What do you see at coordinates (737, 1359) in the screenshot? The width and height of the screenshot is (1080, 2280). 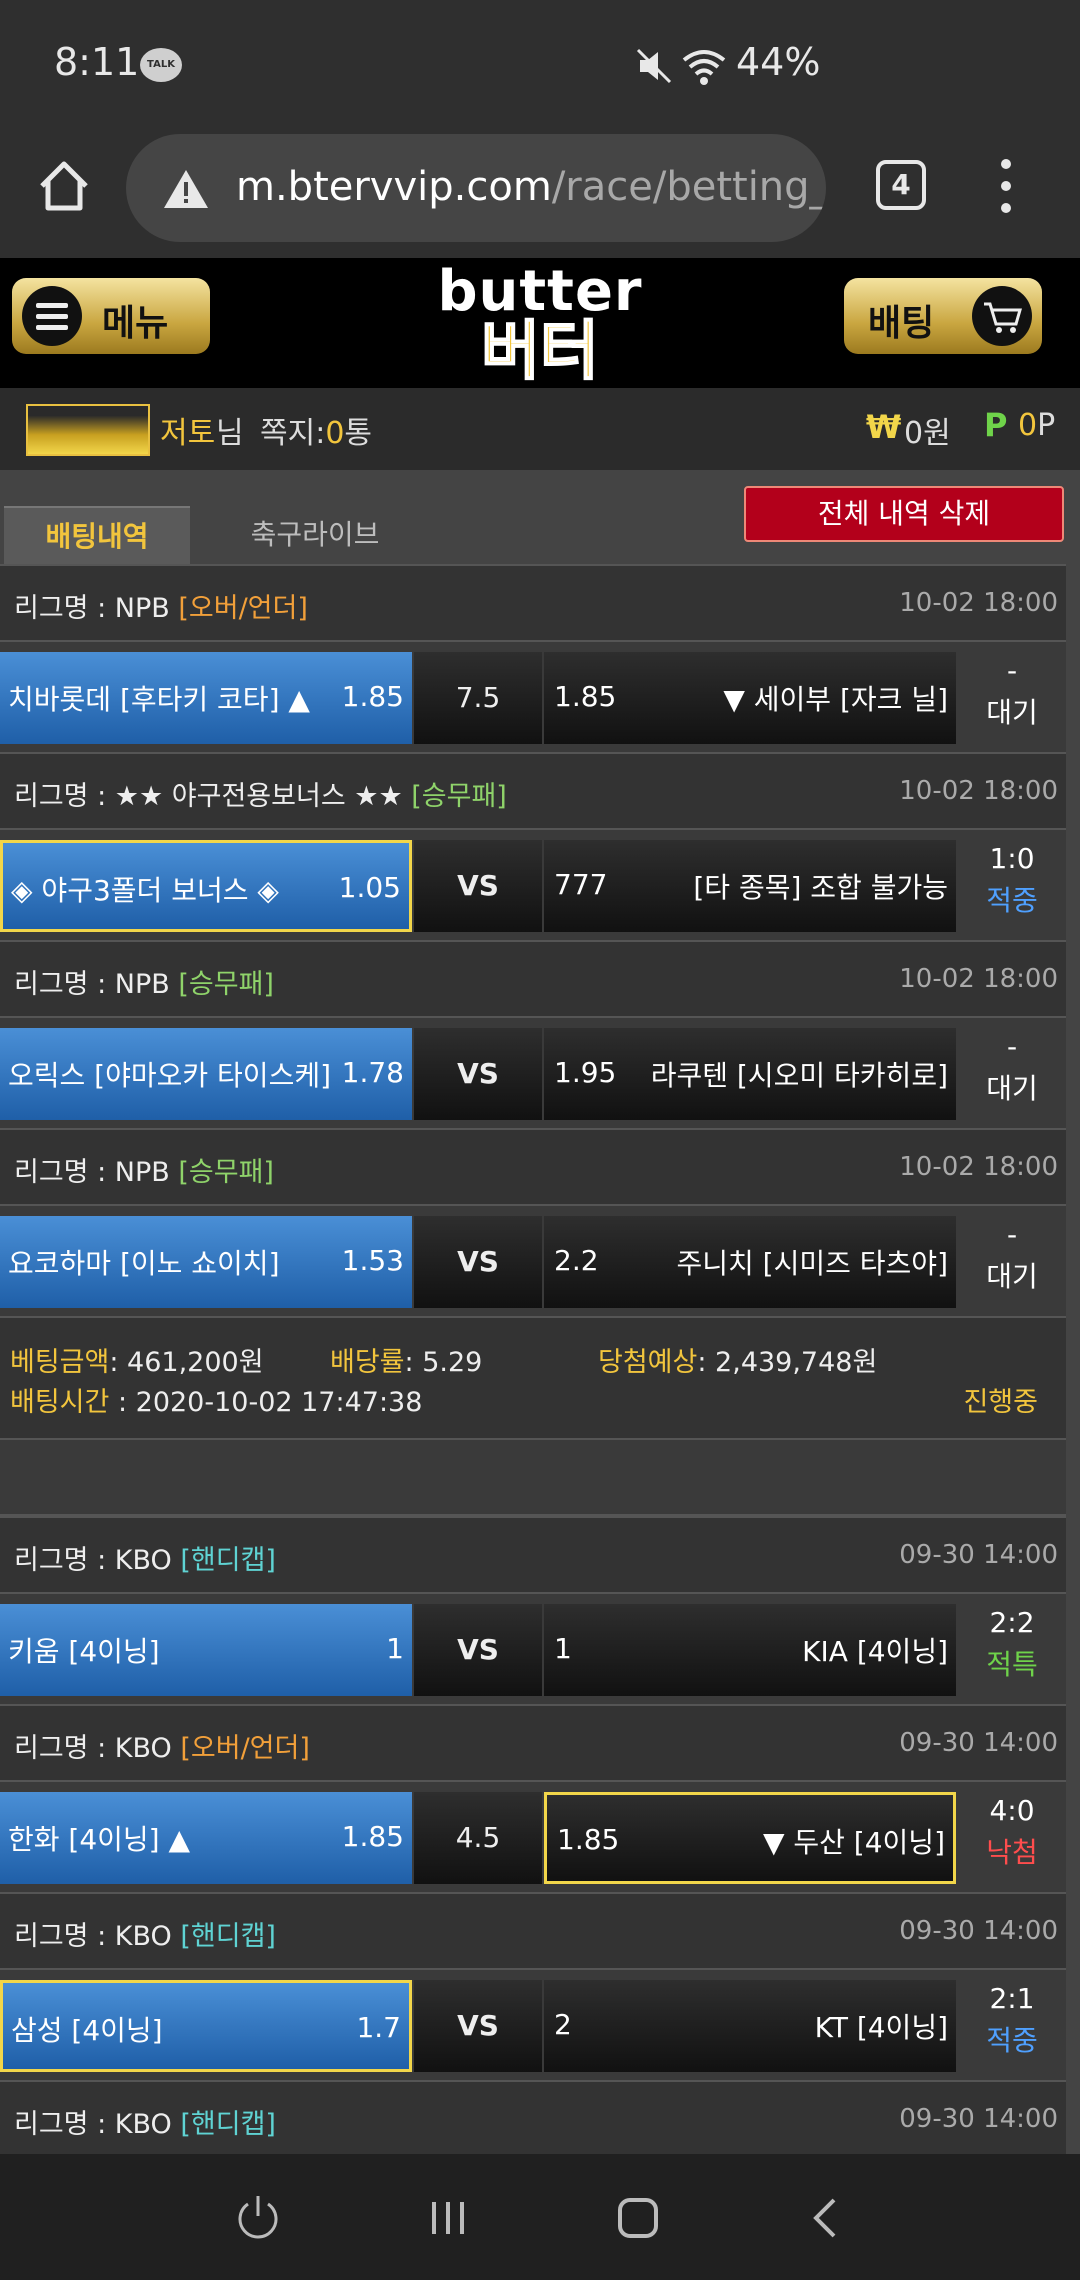 I see `expected-payout: 당첨예상: 2,439,748원` at bounding box center [737, 1359].